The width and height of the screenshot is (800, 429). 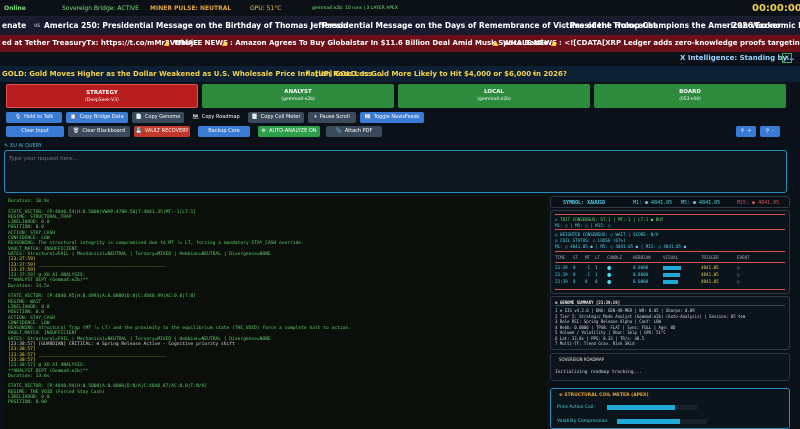 I want to click on zoom-out-button: ⚲ -, so click(x=770, y=131).